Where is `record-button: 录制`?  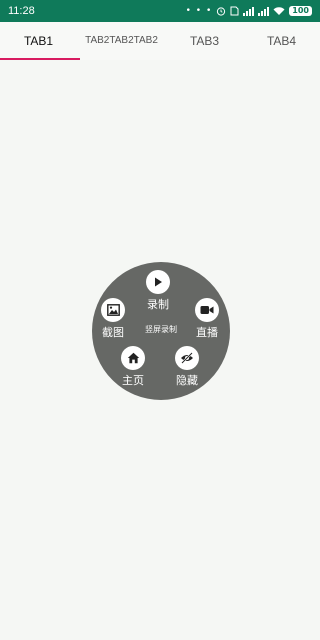 record-button: 录制 is located at coordinates (158, 291).